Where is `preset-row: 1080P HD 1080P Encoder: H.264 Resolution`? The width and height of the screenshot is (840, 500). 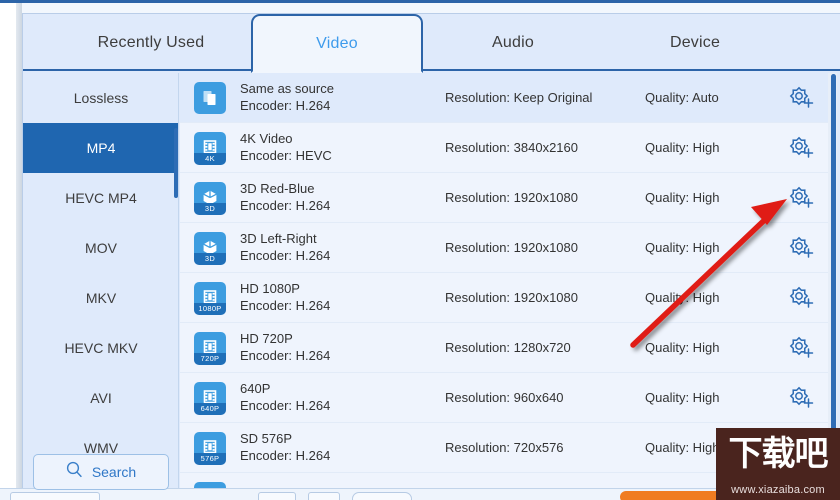 preset-row: 1080P HD 1080P Encoder: H.264 Resolution is located at coordinates (506, 298).